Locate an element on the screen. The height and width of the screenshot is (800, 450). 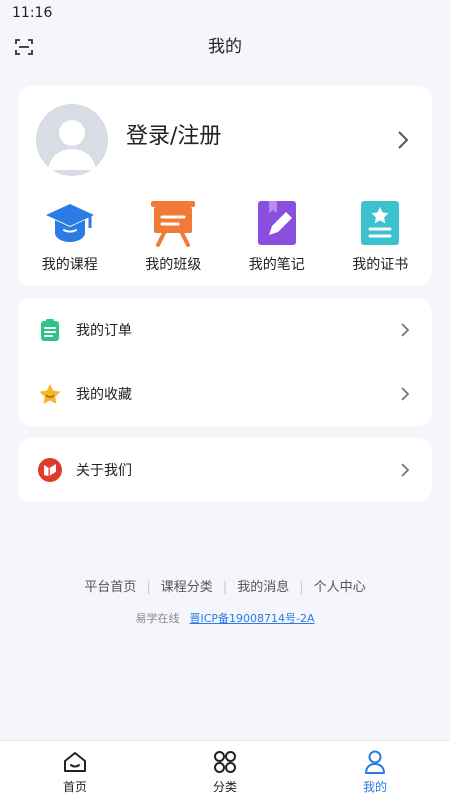
site-name: 易学在线 is located at coordinates (157, 618).